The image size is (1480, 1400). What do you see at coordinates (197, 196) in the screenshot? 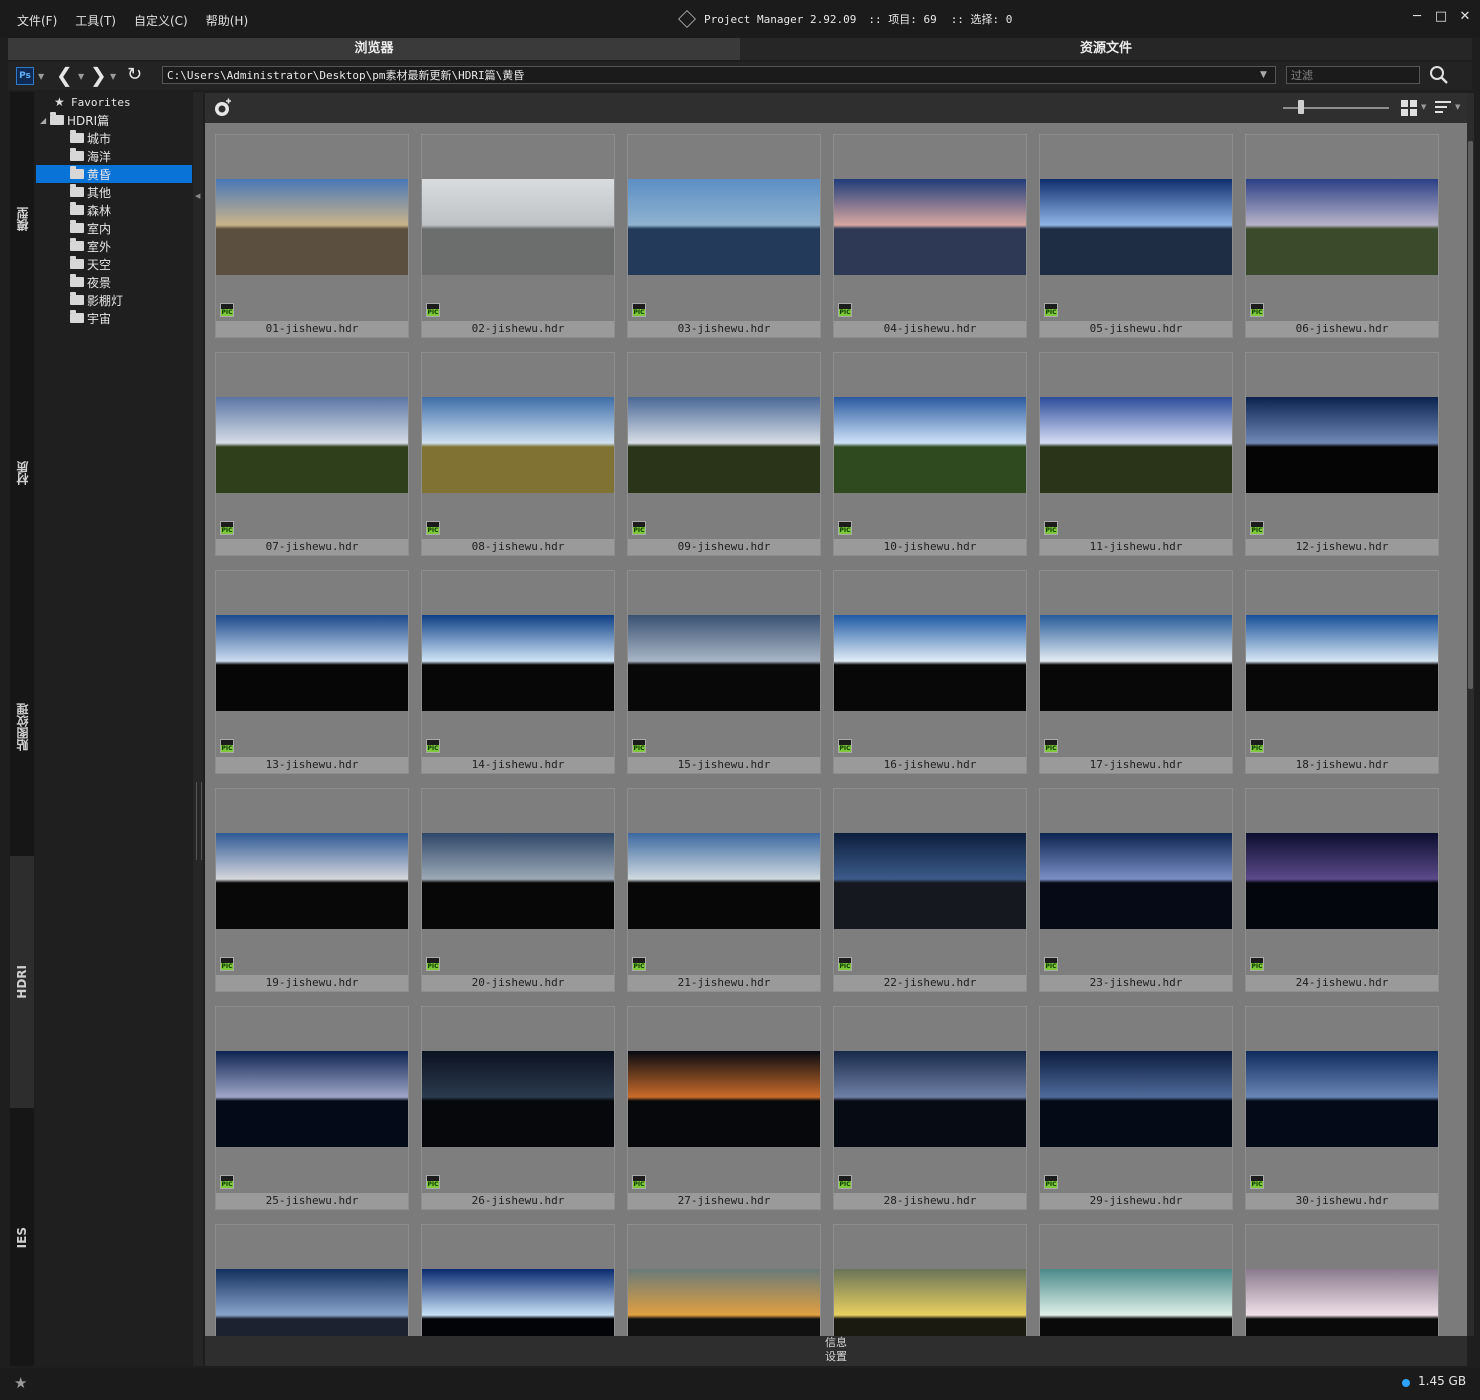
I see `collapse-arrow-icon: ◀` at bounding box center [197, 196].